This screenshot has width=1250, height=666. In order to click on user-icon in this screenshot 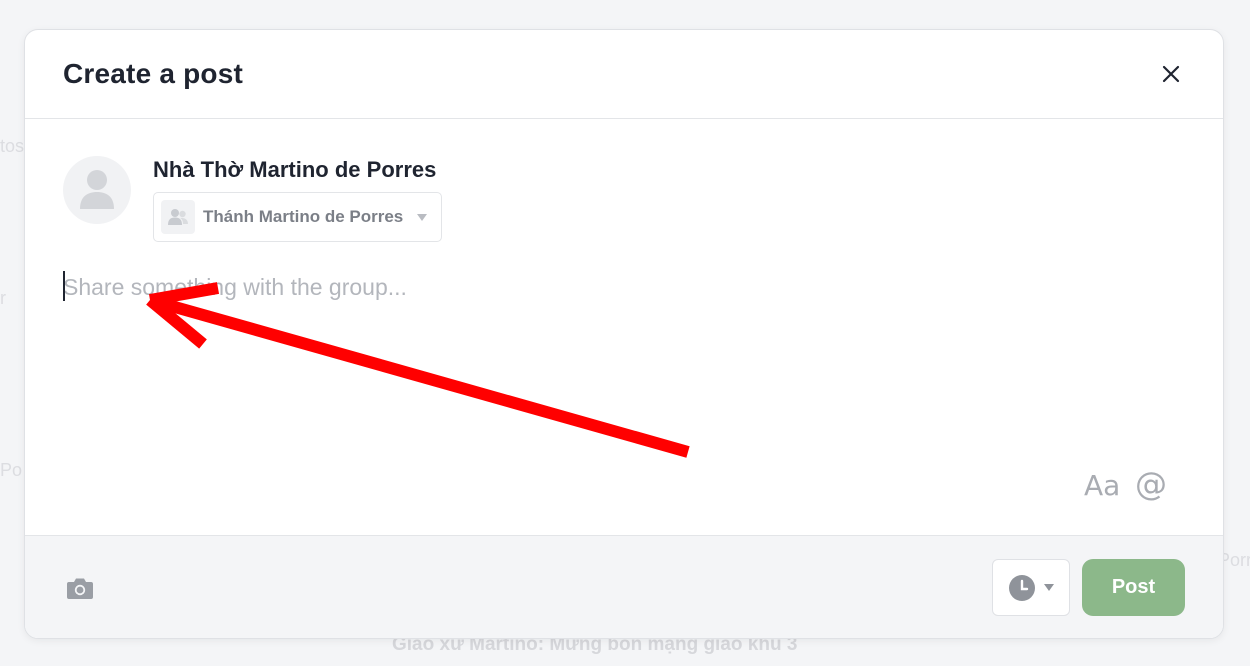, I will do `click(97, 189)`.